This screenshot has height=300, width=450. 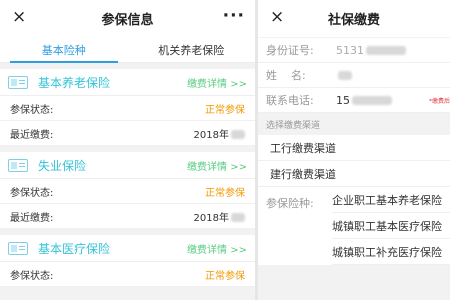 I want to click on field-label: 身份证号:, so click(x=290, y=50).